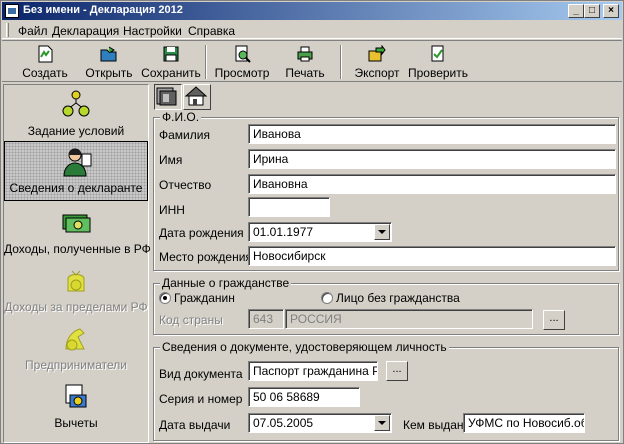  What do you see at coordinates (108, 54) in the screenshot?
I see `open-folder-icon` at bounding box center [108, 54].